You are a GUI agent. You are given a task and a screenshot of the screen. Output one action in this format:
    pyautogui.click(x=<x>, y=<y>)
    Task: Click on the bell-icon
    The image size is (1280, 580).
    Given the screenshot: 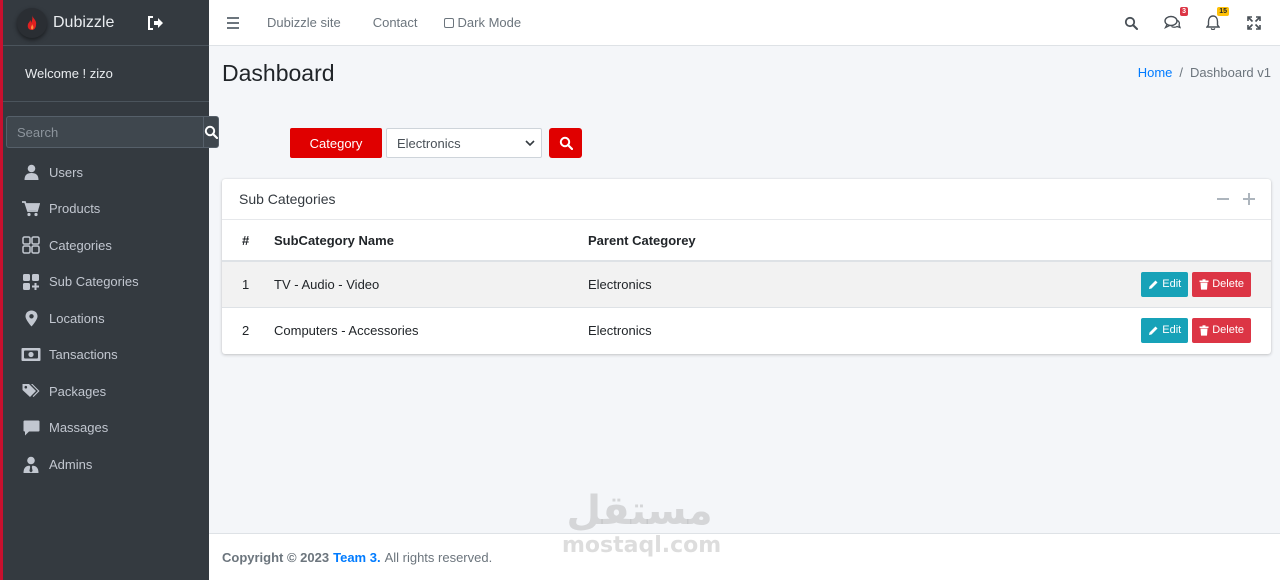 What is the action you would take?
    pyautogui.click(x=1213, y=22)
    